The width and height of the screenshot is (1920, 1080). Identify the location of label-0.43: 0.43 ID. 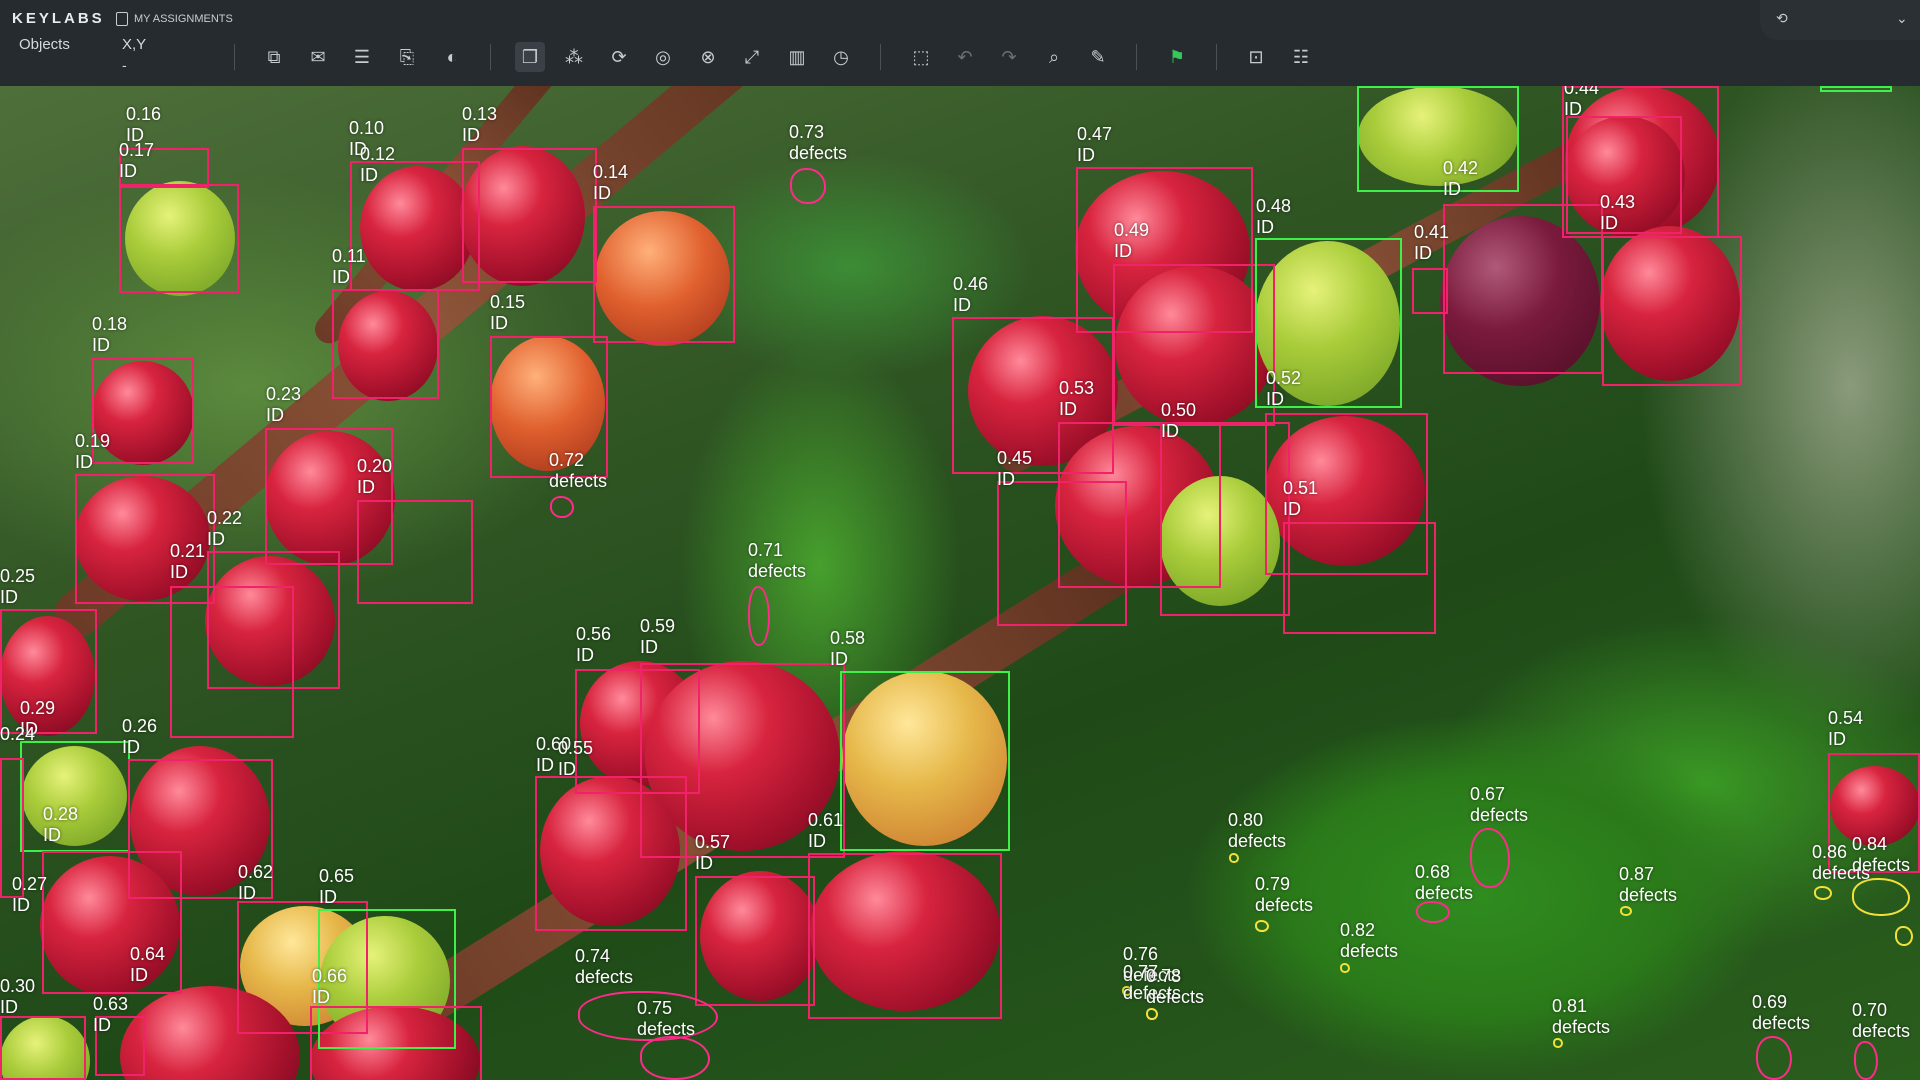
(1618, 212).